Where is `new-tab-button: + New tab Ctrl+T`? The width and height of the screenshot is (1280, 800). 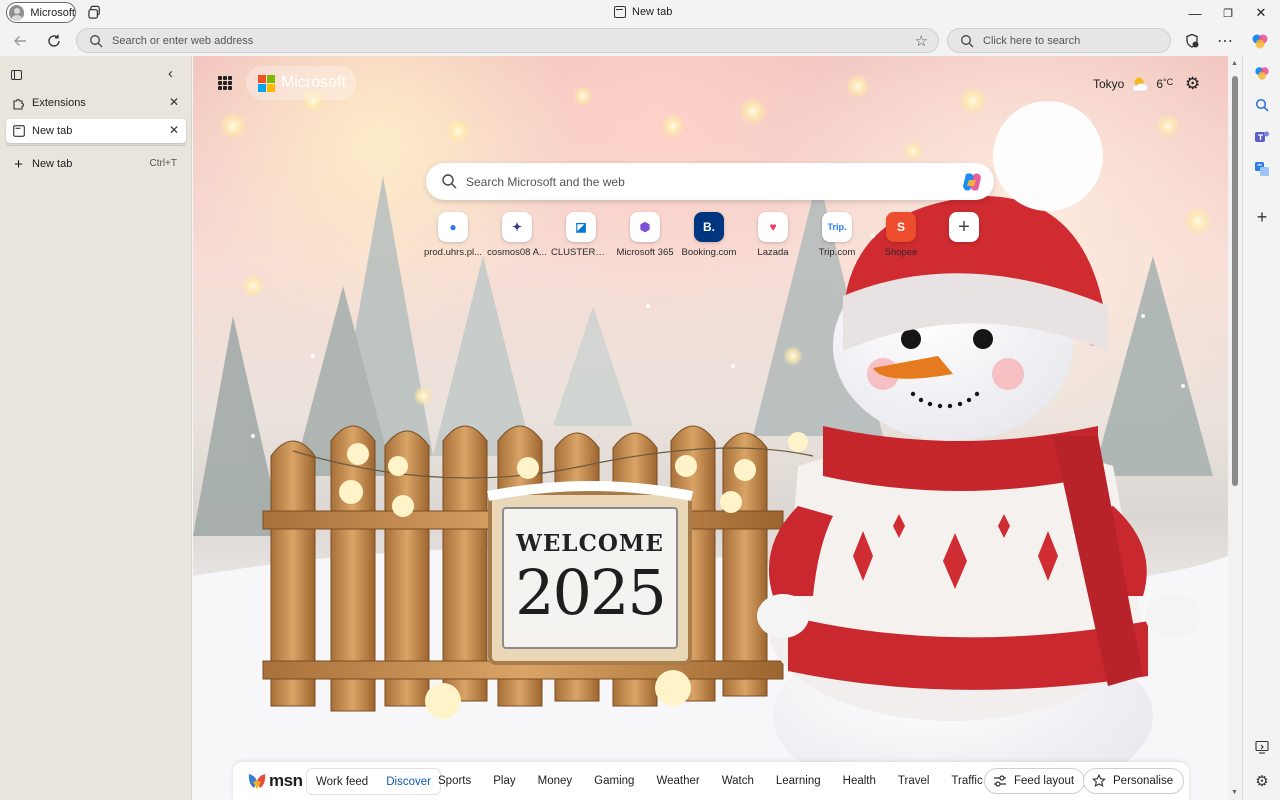 new-tab-button: + New tab Ctrl+T is located at coordinates (96, 164).